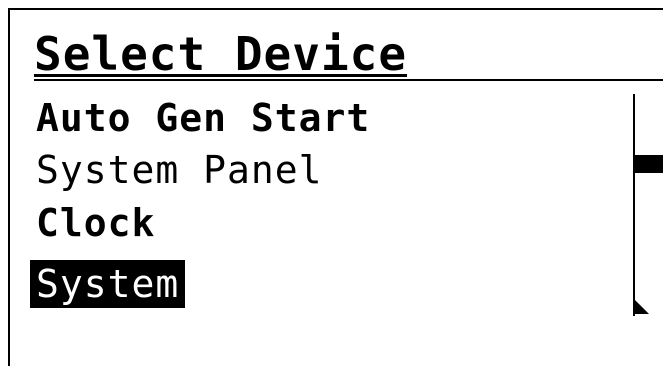  I want to click on scrollbar-thumb, so click(648, 164).